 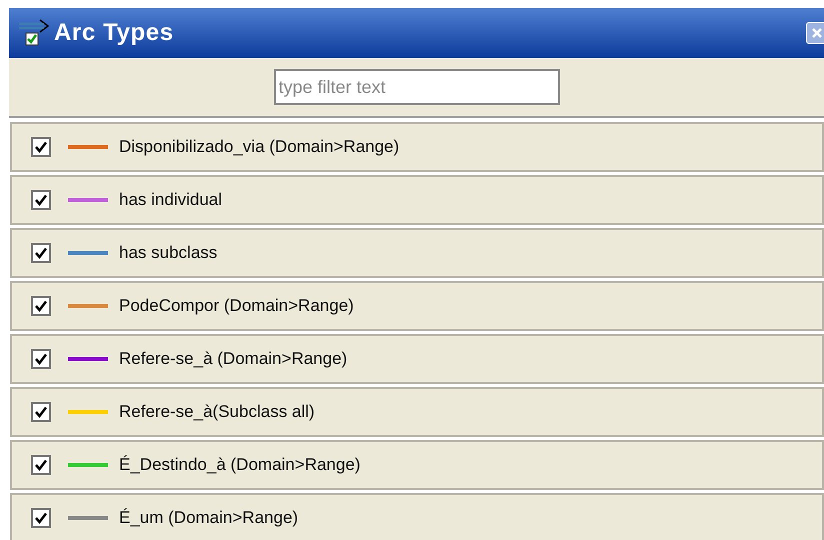 I want to click on arc-type-label: has individual, so click(x=170, y=200).